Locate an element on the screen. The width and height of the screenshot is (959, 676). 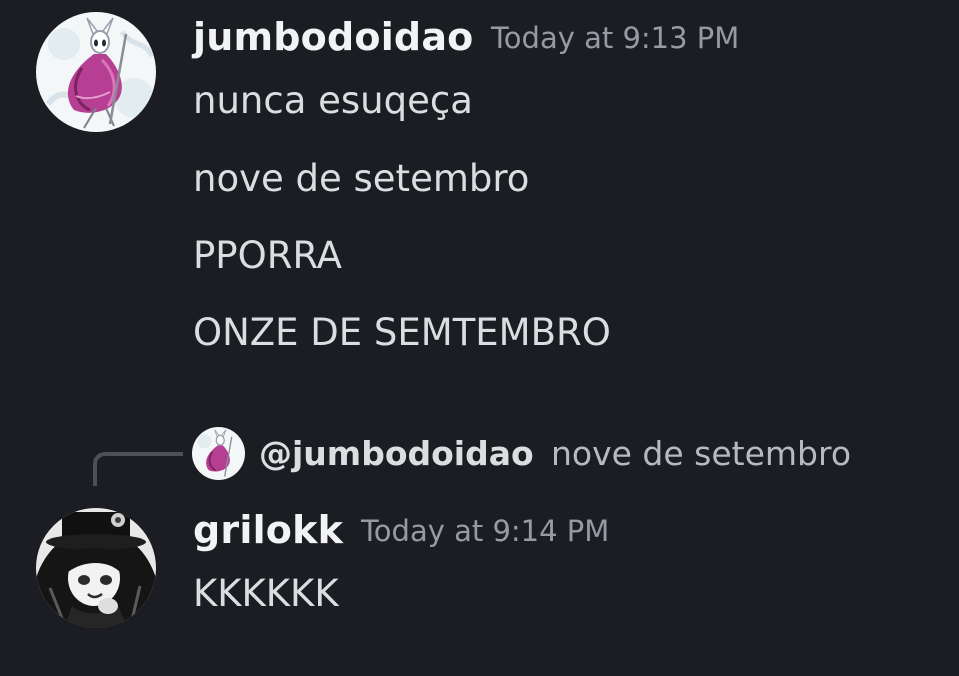
reply-avatar is located at coordinates (218, 453).